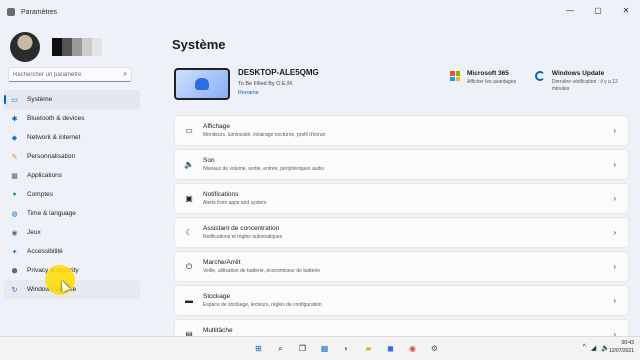 This screenshot has width=640, height=360. Describe the element at coordinates (45, 251) in the screenshot. I see `sidebar-item-label: Accessibilité` at that location.